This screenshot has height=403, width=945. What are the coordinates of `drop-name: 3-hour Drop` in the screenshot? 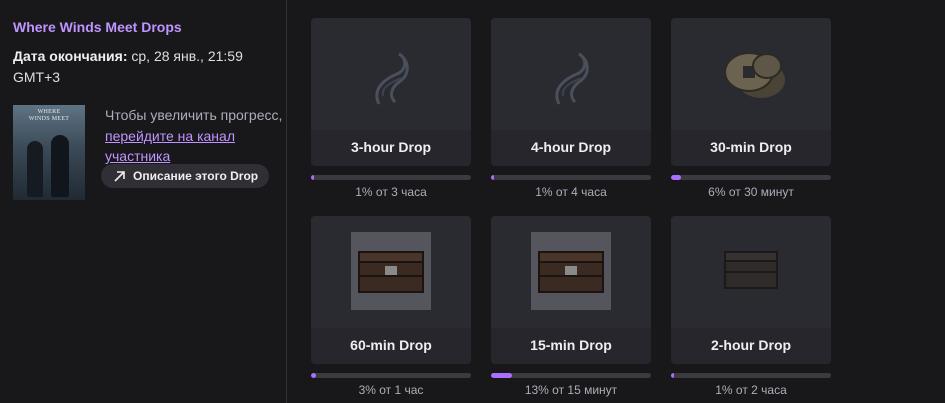 It's located at (391, 147).